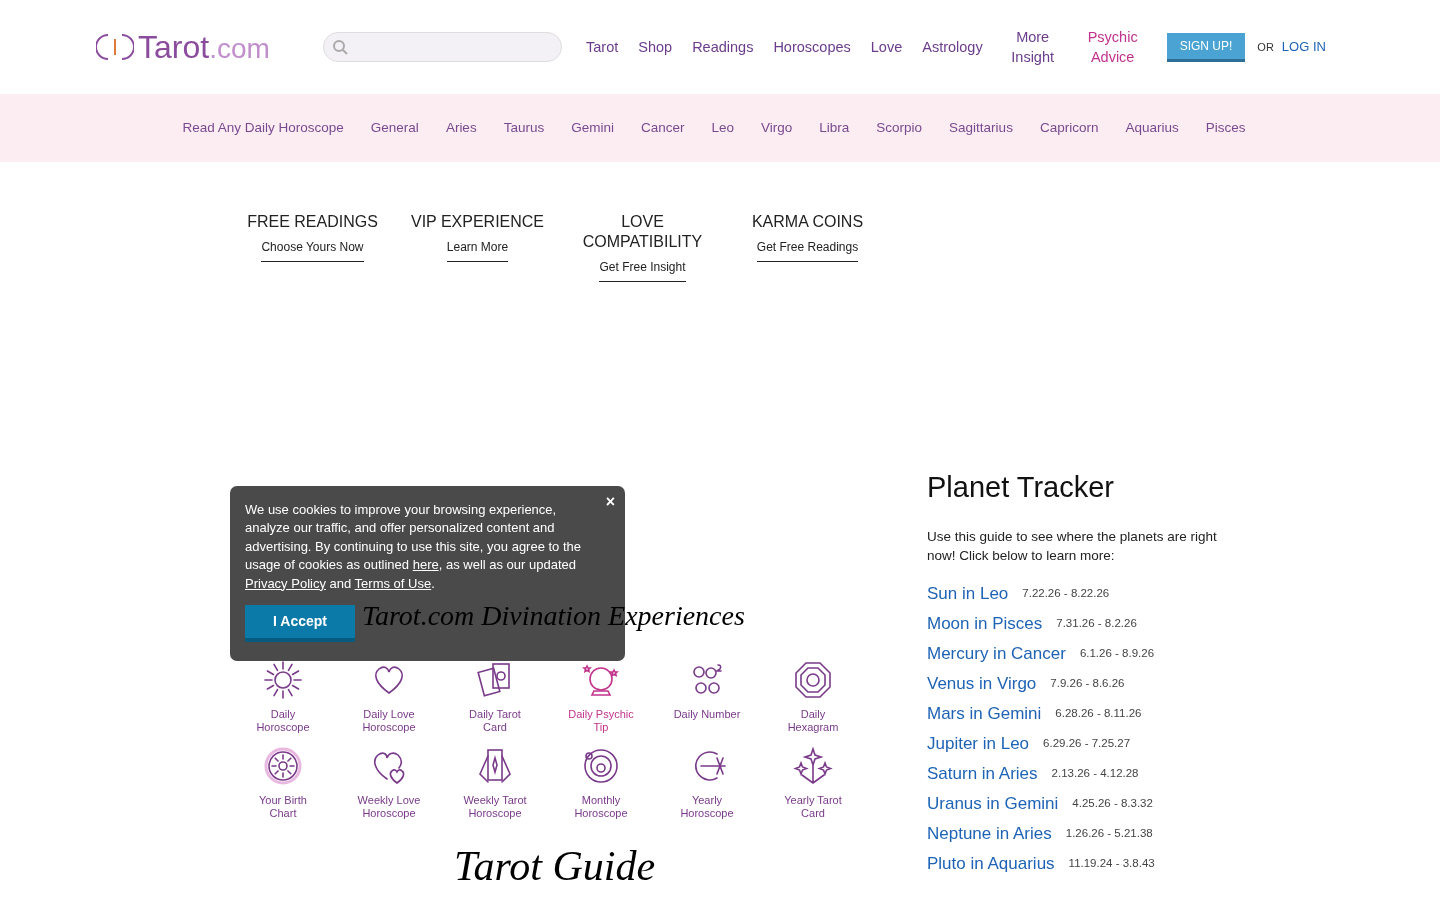  I want to click on planet-link: Venus in Virgo, so click(982, 684).